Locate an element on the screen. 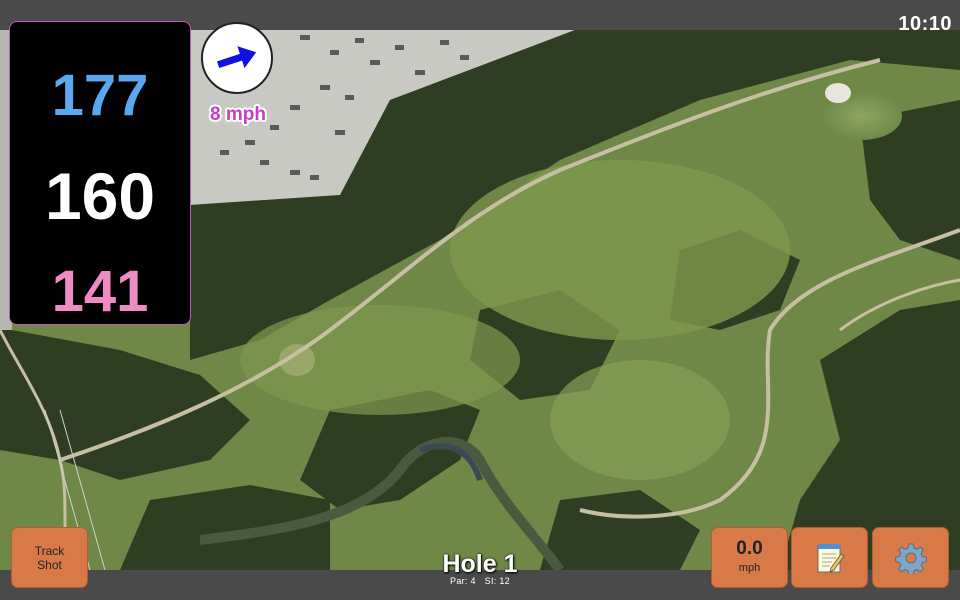 The width and height of the screenshot is (960, 600). clock: 10:10 is located at coordinates (925, 24).